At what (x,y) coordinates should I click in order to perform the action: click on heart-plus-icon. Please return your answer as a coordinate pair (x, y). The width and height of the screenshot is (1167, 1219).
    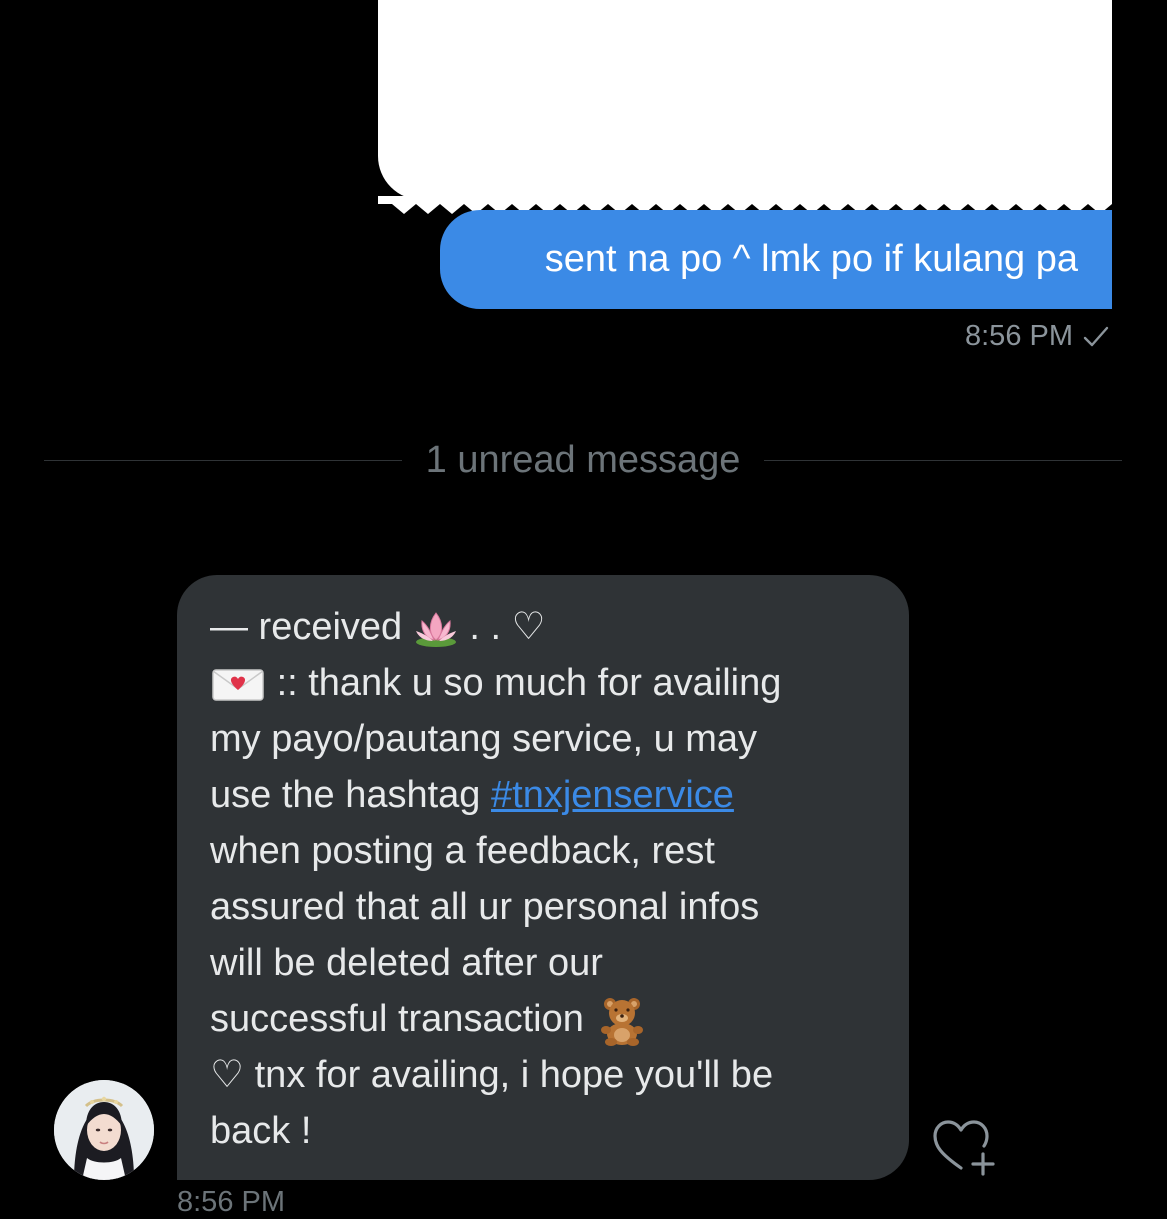
    Looking at the image, I should click on (963, 1147).